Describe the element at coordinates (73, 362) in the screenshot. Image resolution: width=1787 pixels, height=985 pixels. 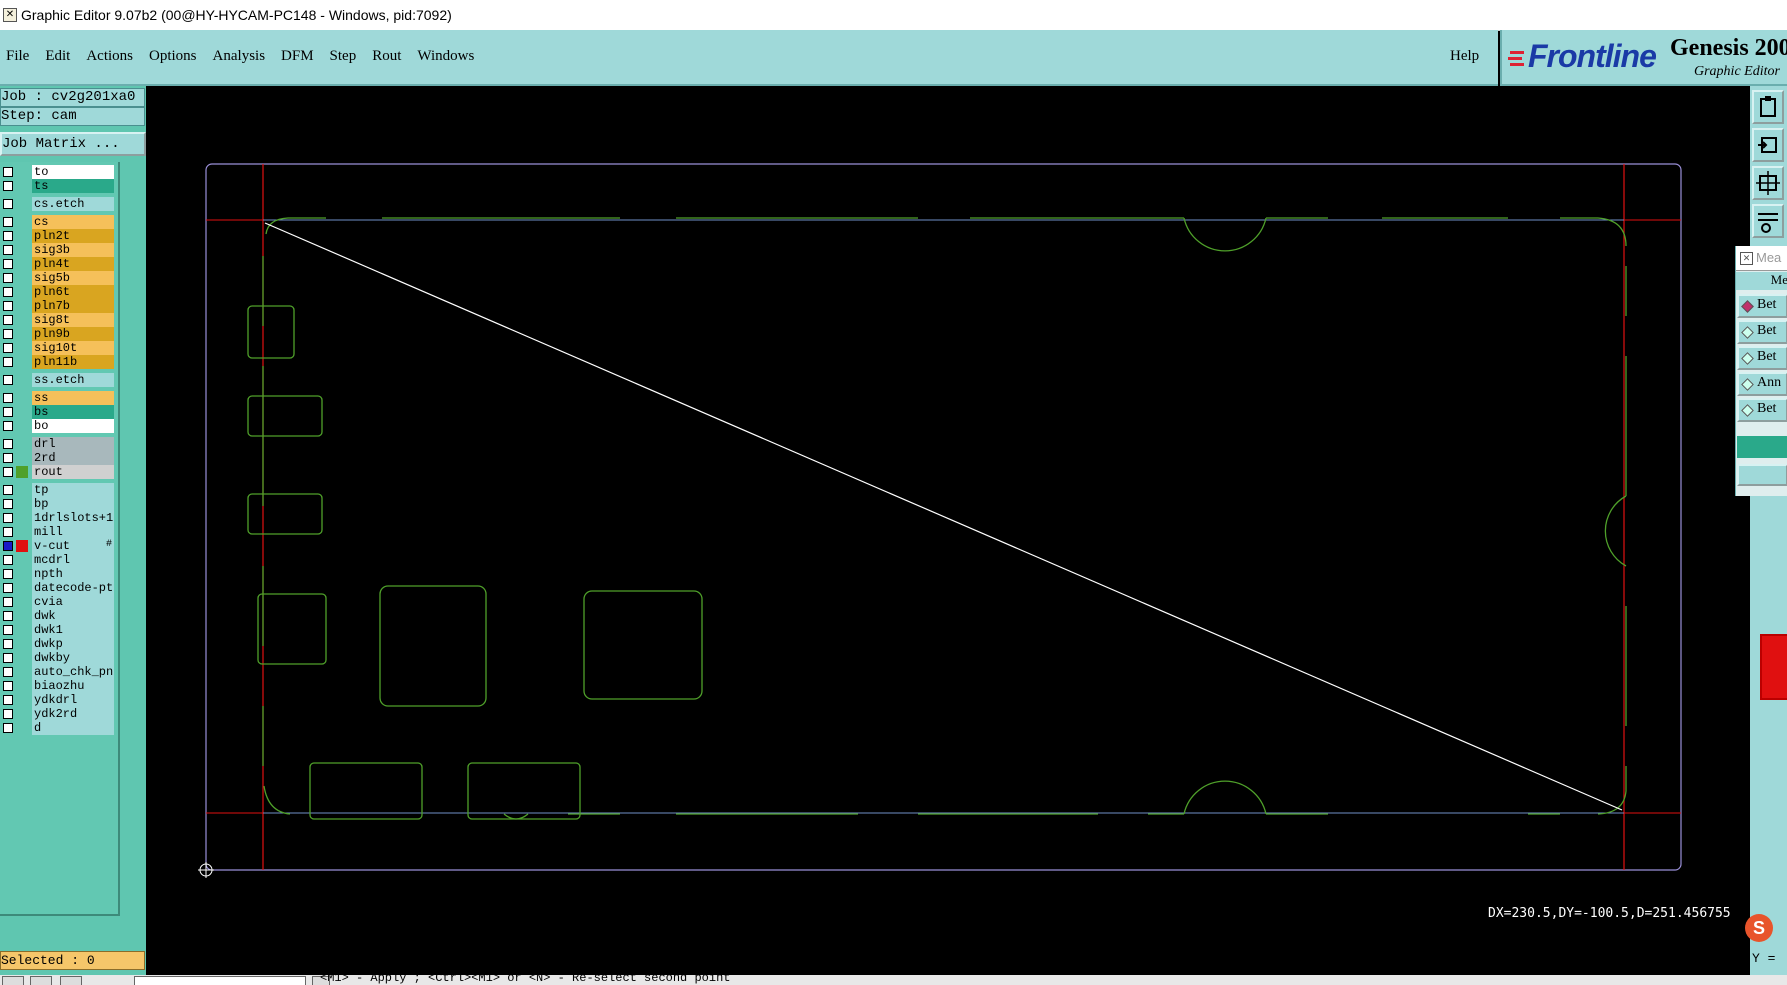
I see `layer-name: pln11b` at that location.